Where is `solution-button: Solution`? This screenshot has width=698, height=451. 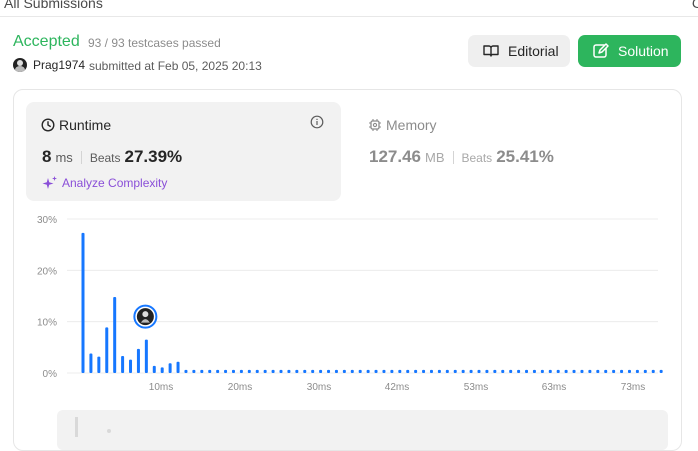
solution-button: Solution is located at coordinates (629, 51).